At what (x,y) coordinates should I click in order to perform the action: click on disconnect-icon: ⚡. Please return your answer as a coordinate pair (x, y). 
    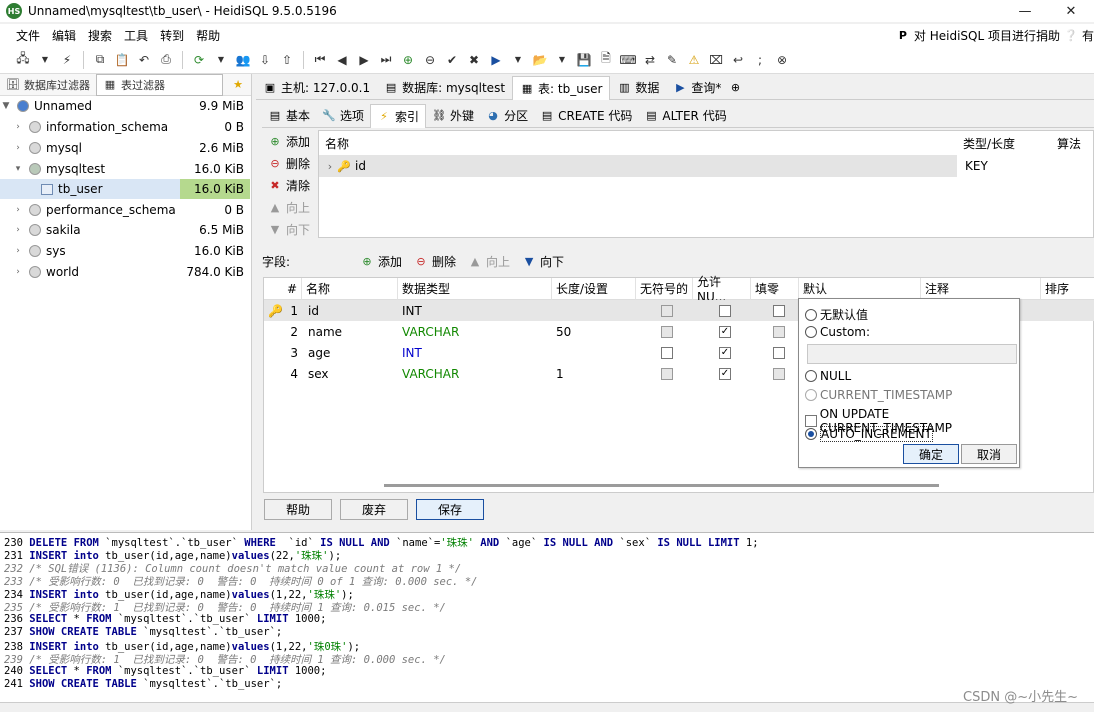
    Looking at the image, I should click on (67, 60).